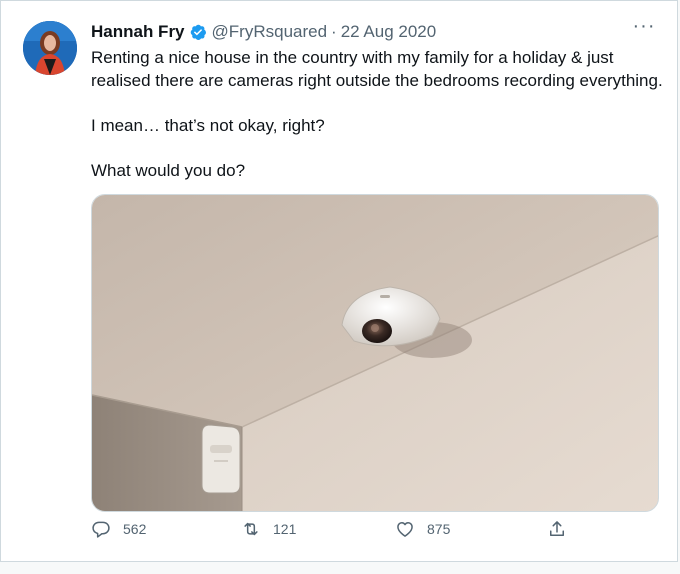  Describe the element at coordinates (101, 529) in the screenshot. I see `reply-icon` at that location.